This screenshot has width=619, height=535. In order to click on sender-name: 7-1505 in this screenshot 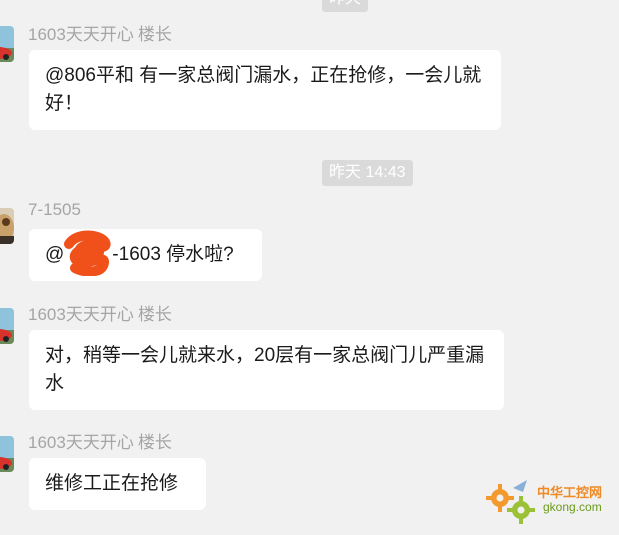, I will do `click(54, 210)`.